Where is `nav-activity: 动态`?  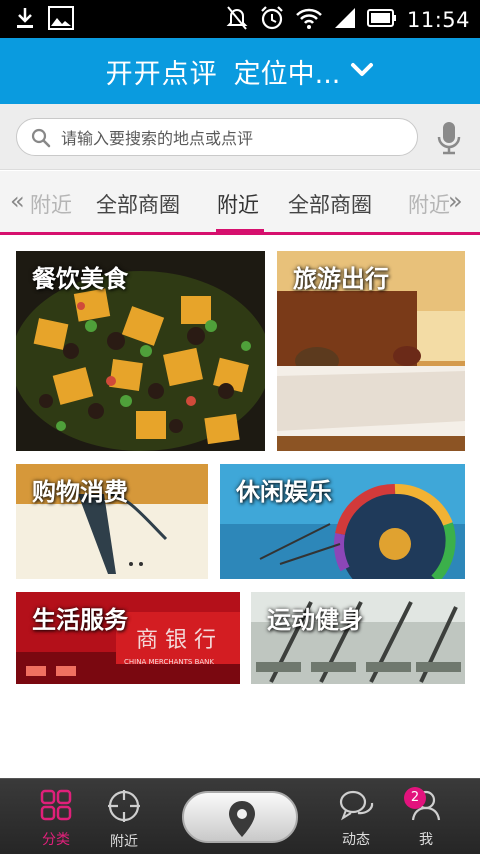
nav-activity: 动态 is located at coordinates (356, 819).